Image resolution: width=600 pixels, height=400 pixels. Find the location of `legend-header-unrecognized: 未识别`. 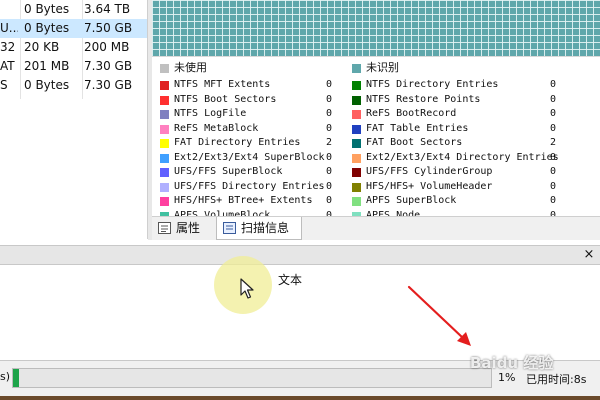

legend-header-unrecognized: 未识别 is located at coordinates (457, 68).